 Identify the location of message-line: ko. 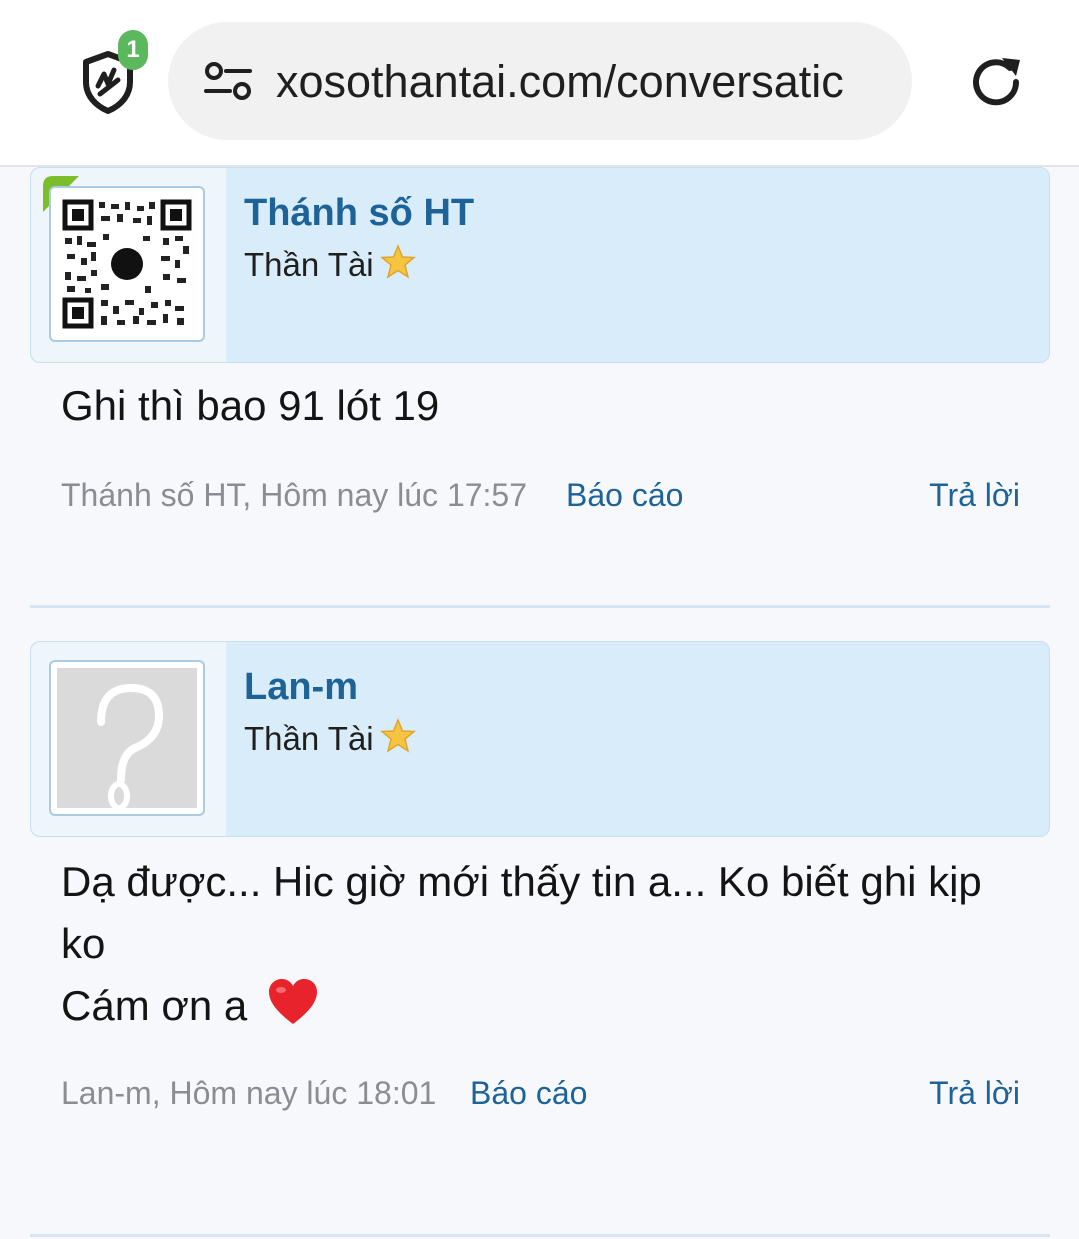
(83, 943).